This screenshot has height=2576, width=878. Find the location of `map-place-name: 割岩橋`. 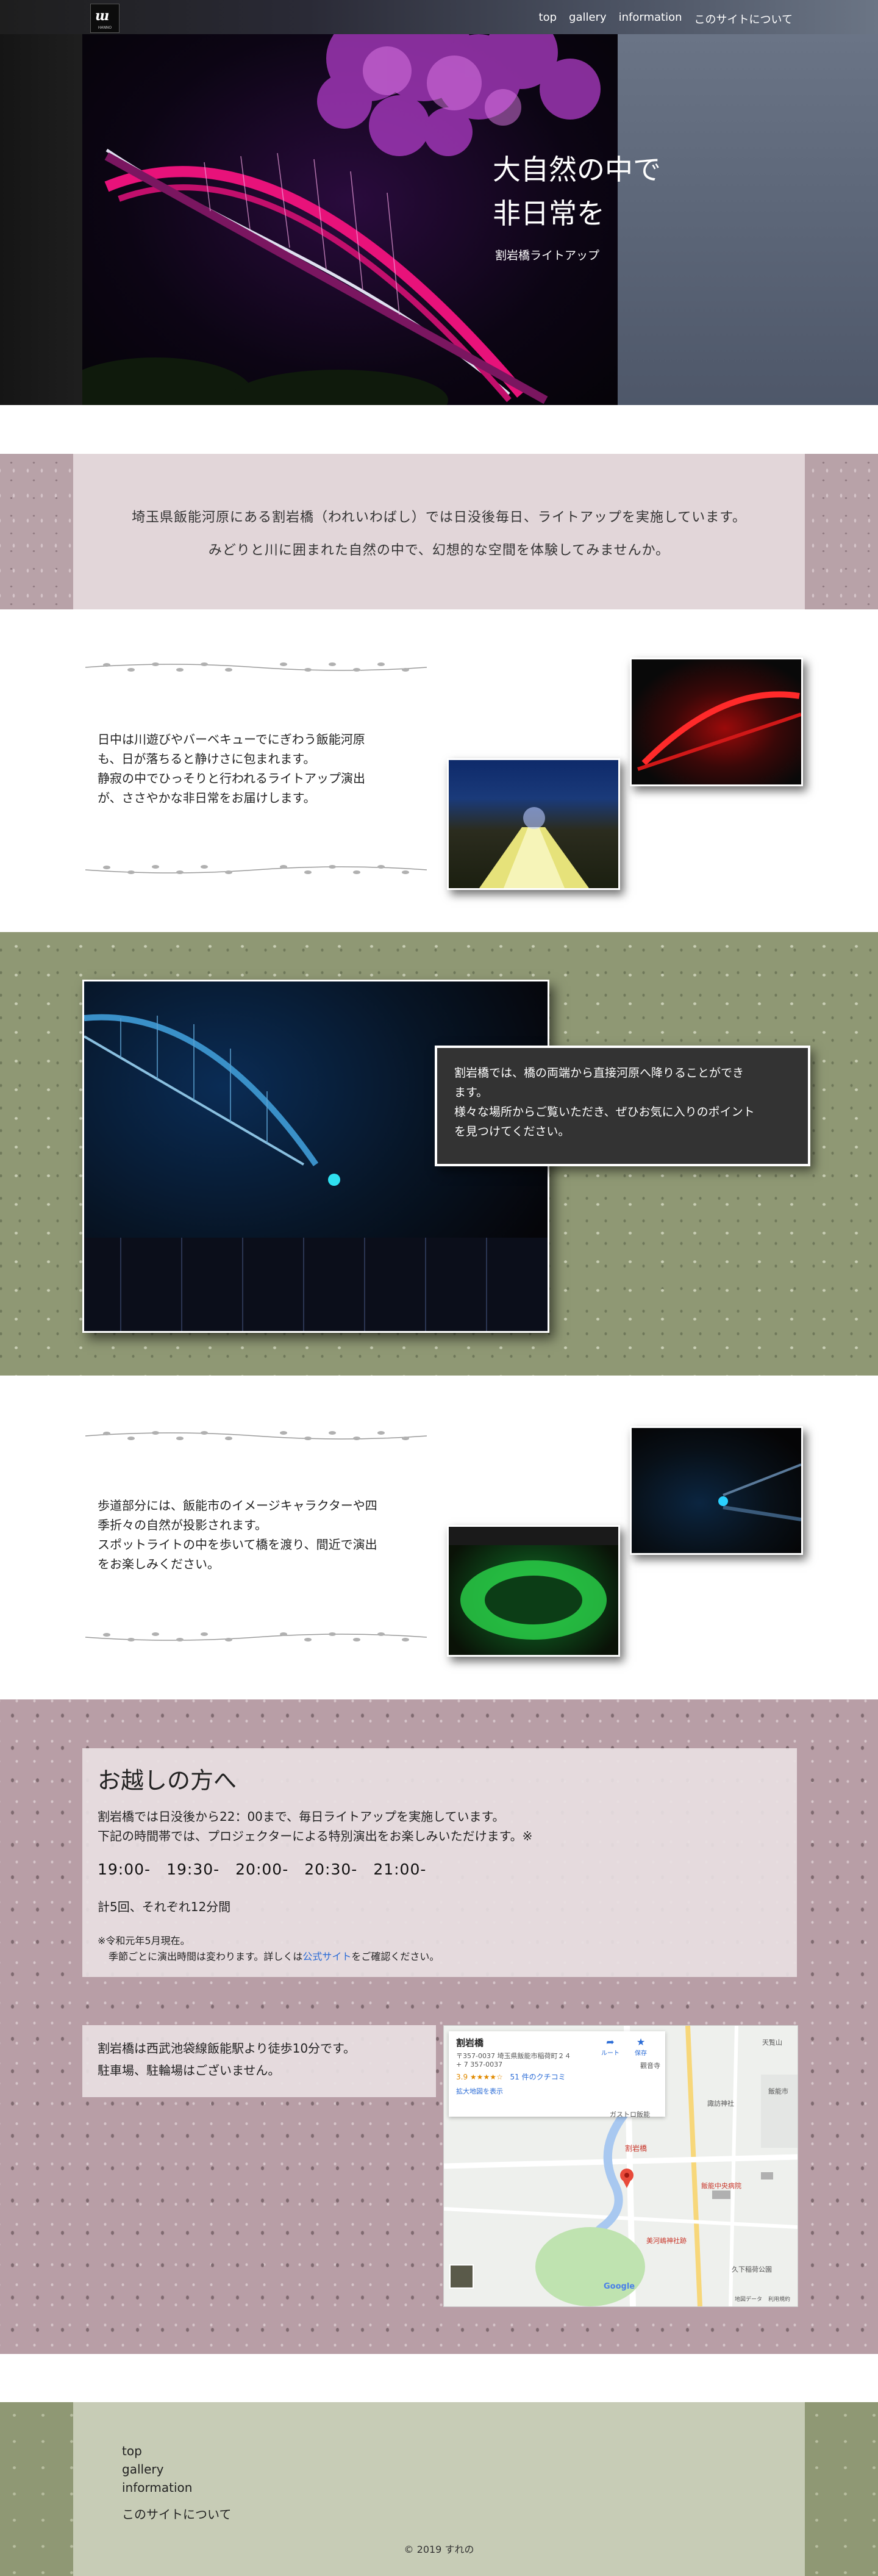

map-place-name: 割岩橋 is located at coordinates (470, 2043).